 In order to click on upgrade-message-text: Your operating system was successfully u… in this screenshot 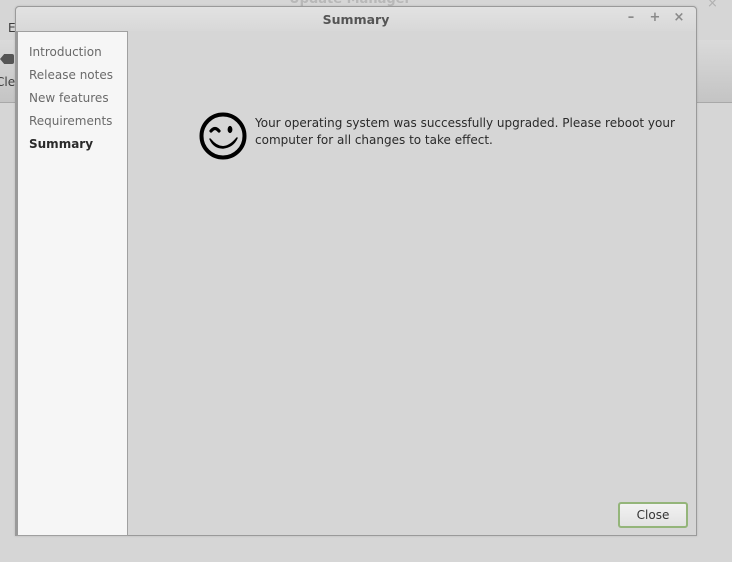, I will do `click(465, 131)`.